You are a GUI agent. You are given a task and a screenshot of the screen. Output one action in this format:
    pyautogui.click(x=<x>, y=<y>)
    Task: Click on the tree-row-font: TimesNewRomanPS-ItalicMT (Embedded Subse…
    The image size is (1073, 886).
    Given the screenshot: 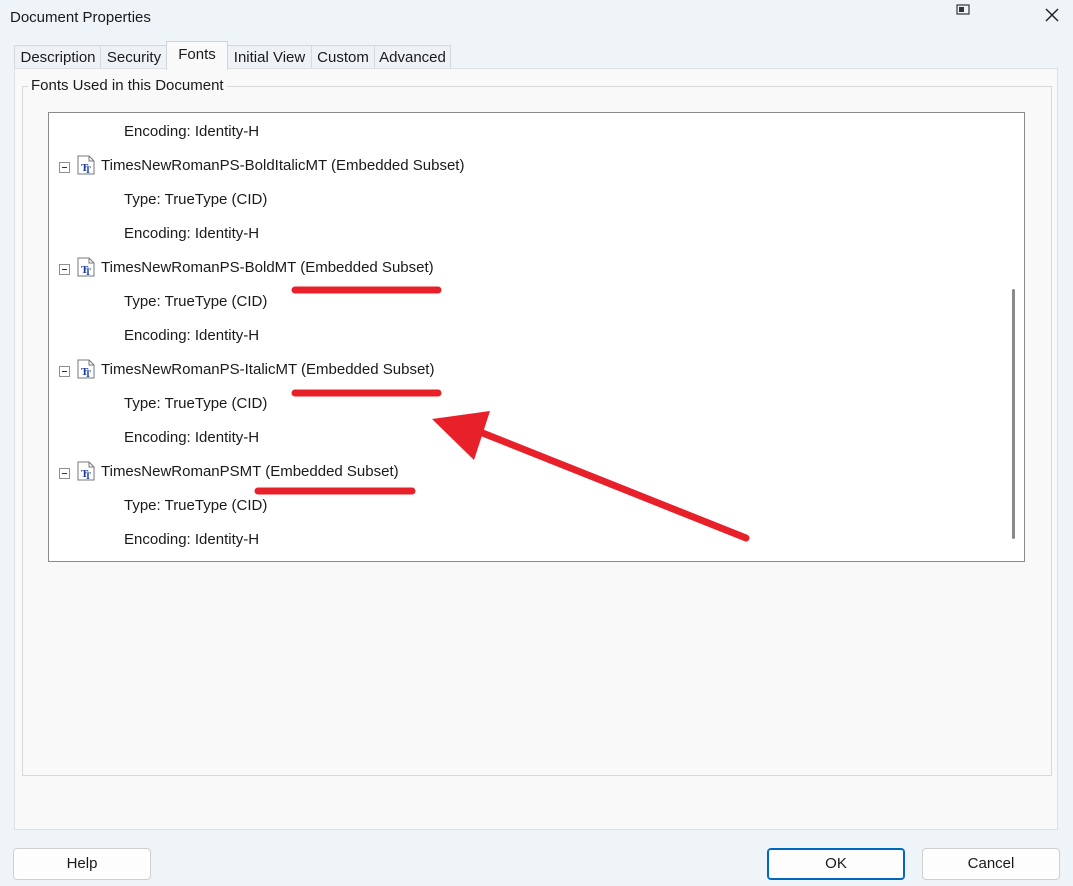 What is the action you would take?
    pyautogui.click(x=267, y=370)
    